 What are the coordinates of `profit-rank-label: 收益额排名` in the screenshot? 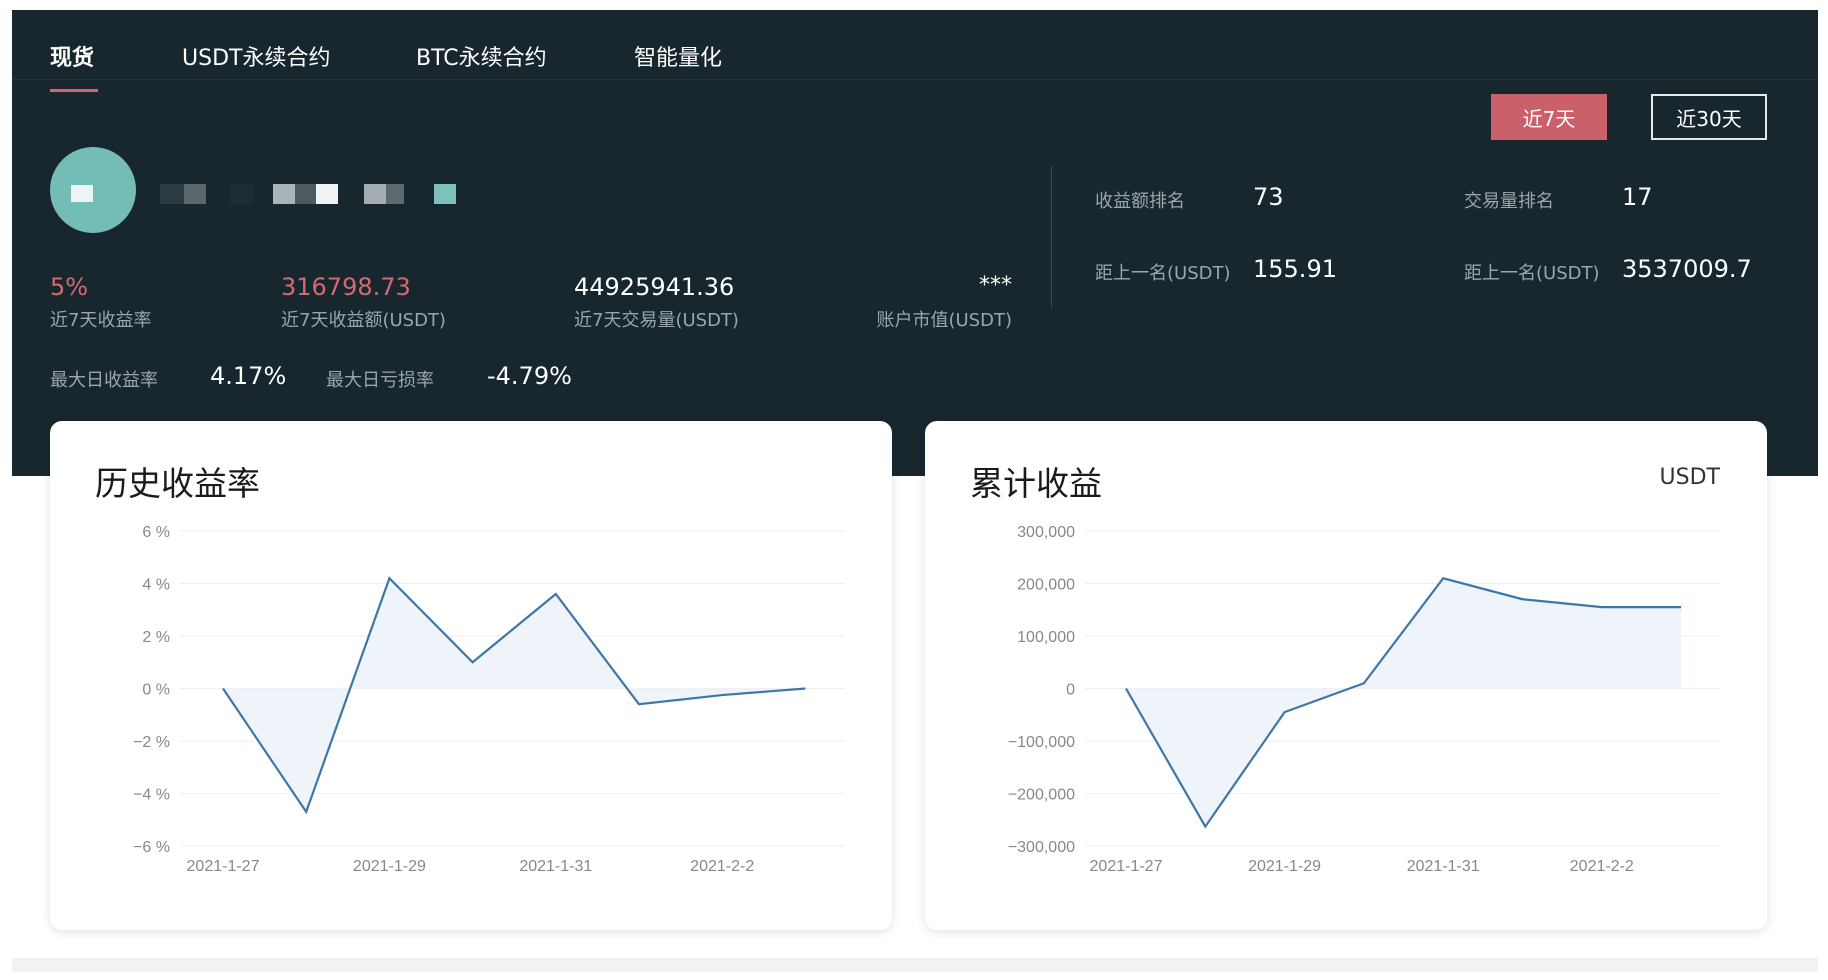 It's located at (1140, 201).